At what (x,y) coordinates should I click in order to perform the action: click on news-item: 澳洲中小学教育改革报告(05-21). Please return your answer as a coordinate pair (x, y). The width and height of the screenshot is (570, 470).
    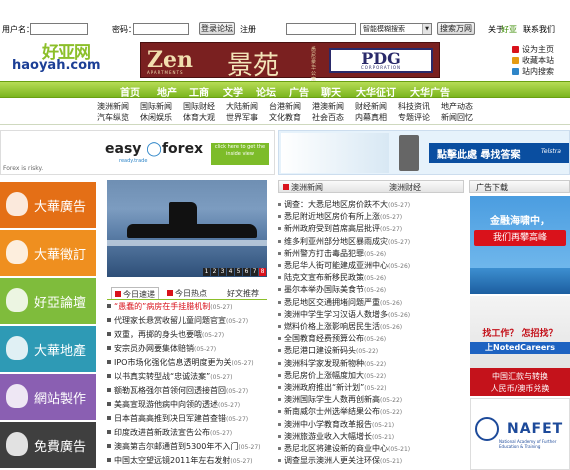
    Looking at the image, I should click on (372, 424).